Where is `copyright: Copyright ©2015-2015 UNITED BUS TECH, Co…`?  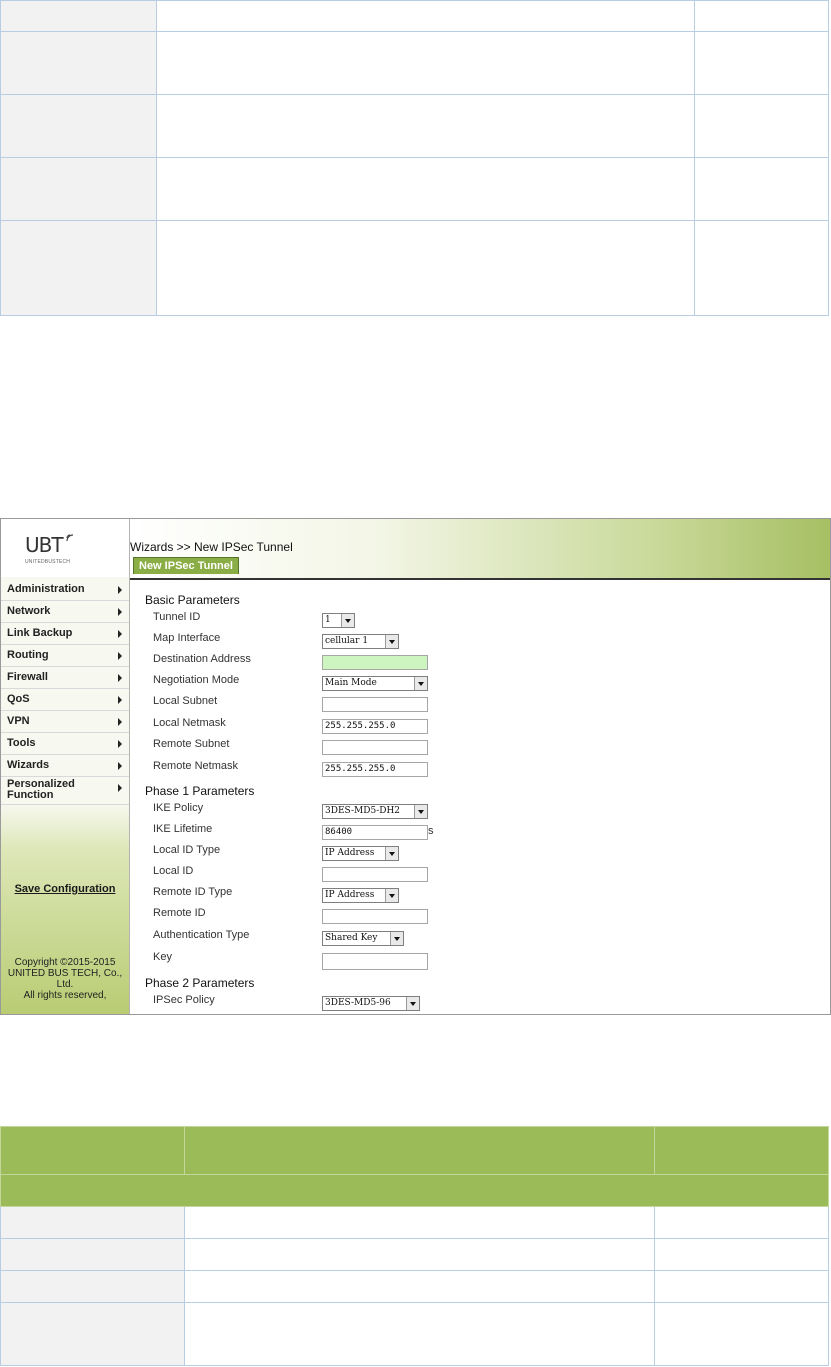 copyright: Copyright ©2015-2015 UNITED BUS TECH, Co… is located at coordinates (65, 979).